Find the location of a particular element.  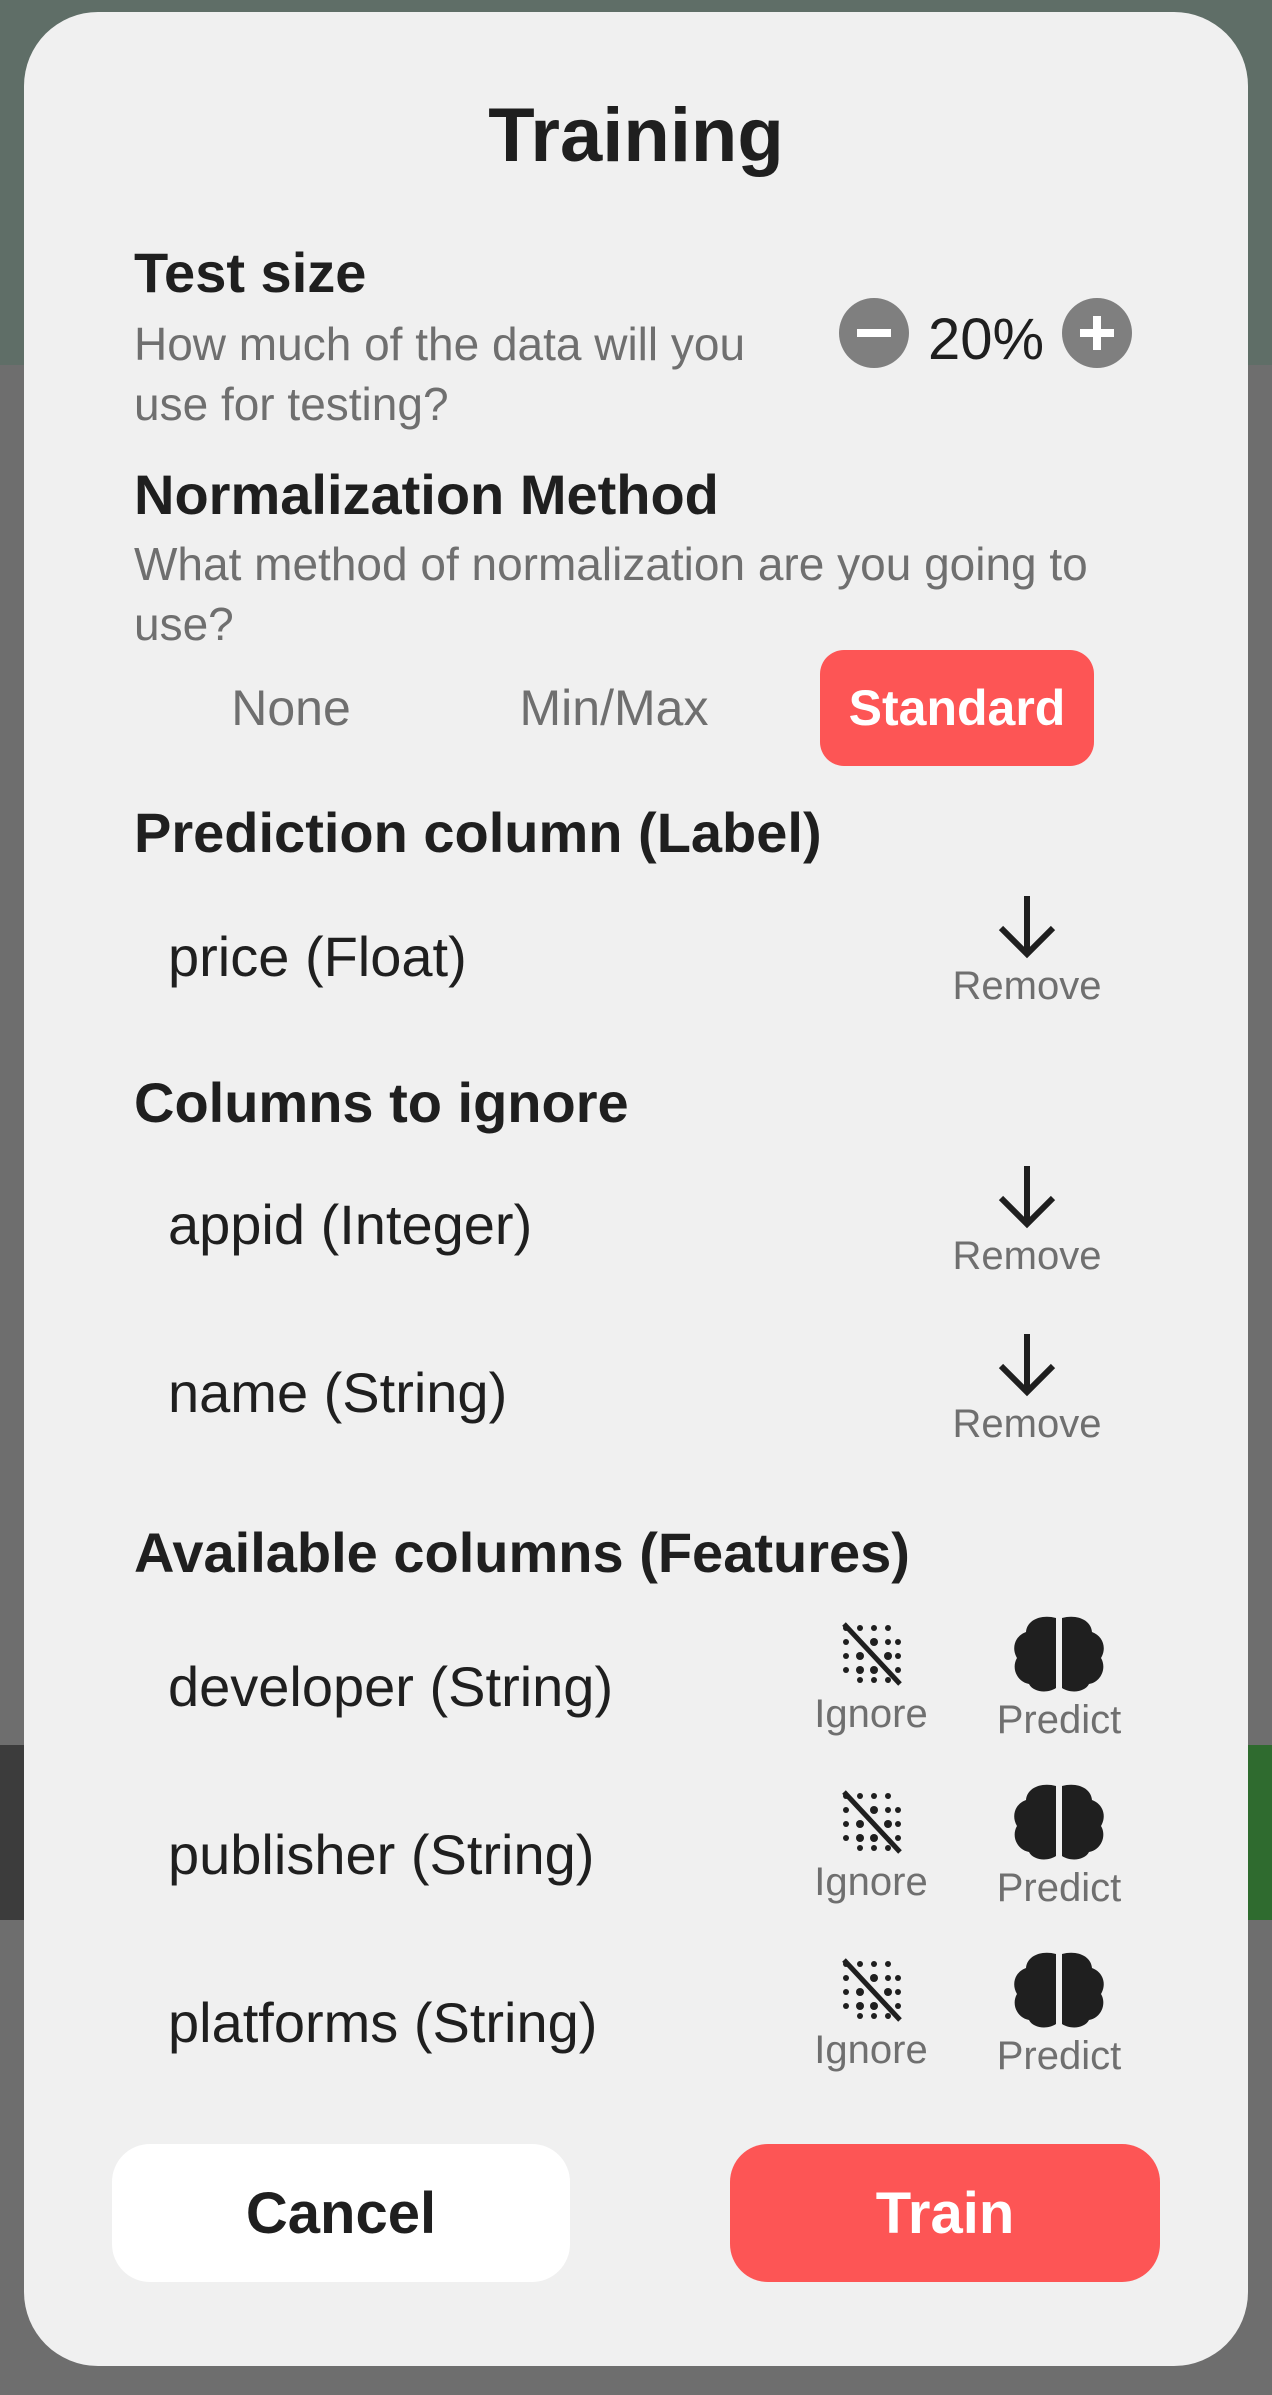

available-column-item-platforms: platforms (String) is located at coordinates (383, 2022).